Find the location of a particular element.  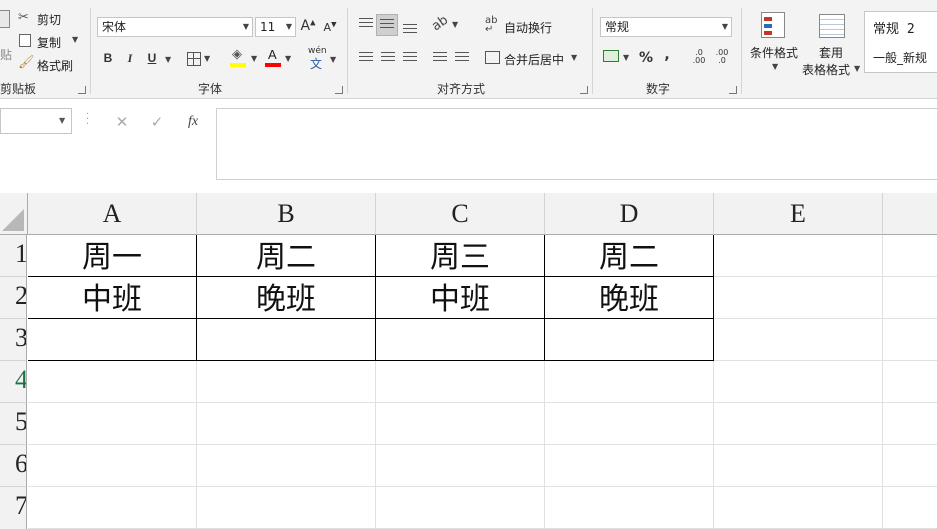

increase-font-icon: A▲ is located at coordinates (308, 26).